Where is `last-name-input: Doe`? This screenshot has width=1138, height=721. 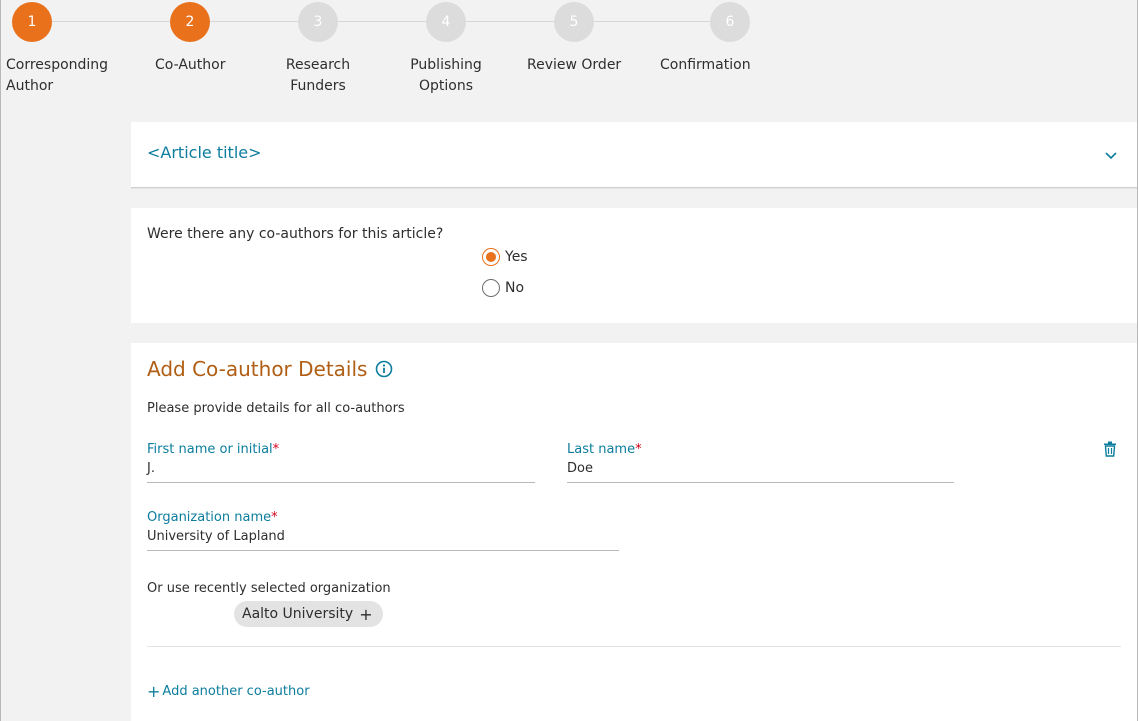 last-name-input: Doe is located at coordinates (760, 471).